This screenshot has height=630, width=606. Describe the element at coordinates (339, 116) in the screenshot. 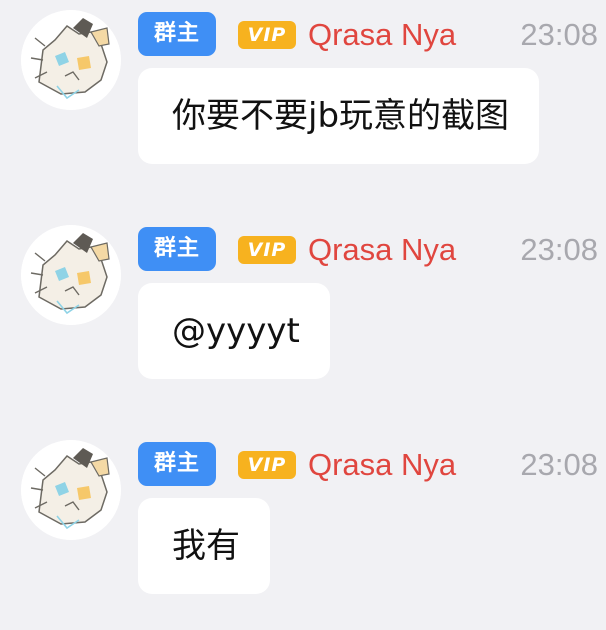

I see `message-bubble: 你要不要jb玩意的截图` at that location.